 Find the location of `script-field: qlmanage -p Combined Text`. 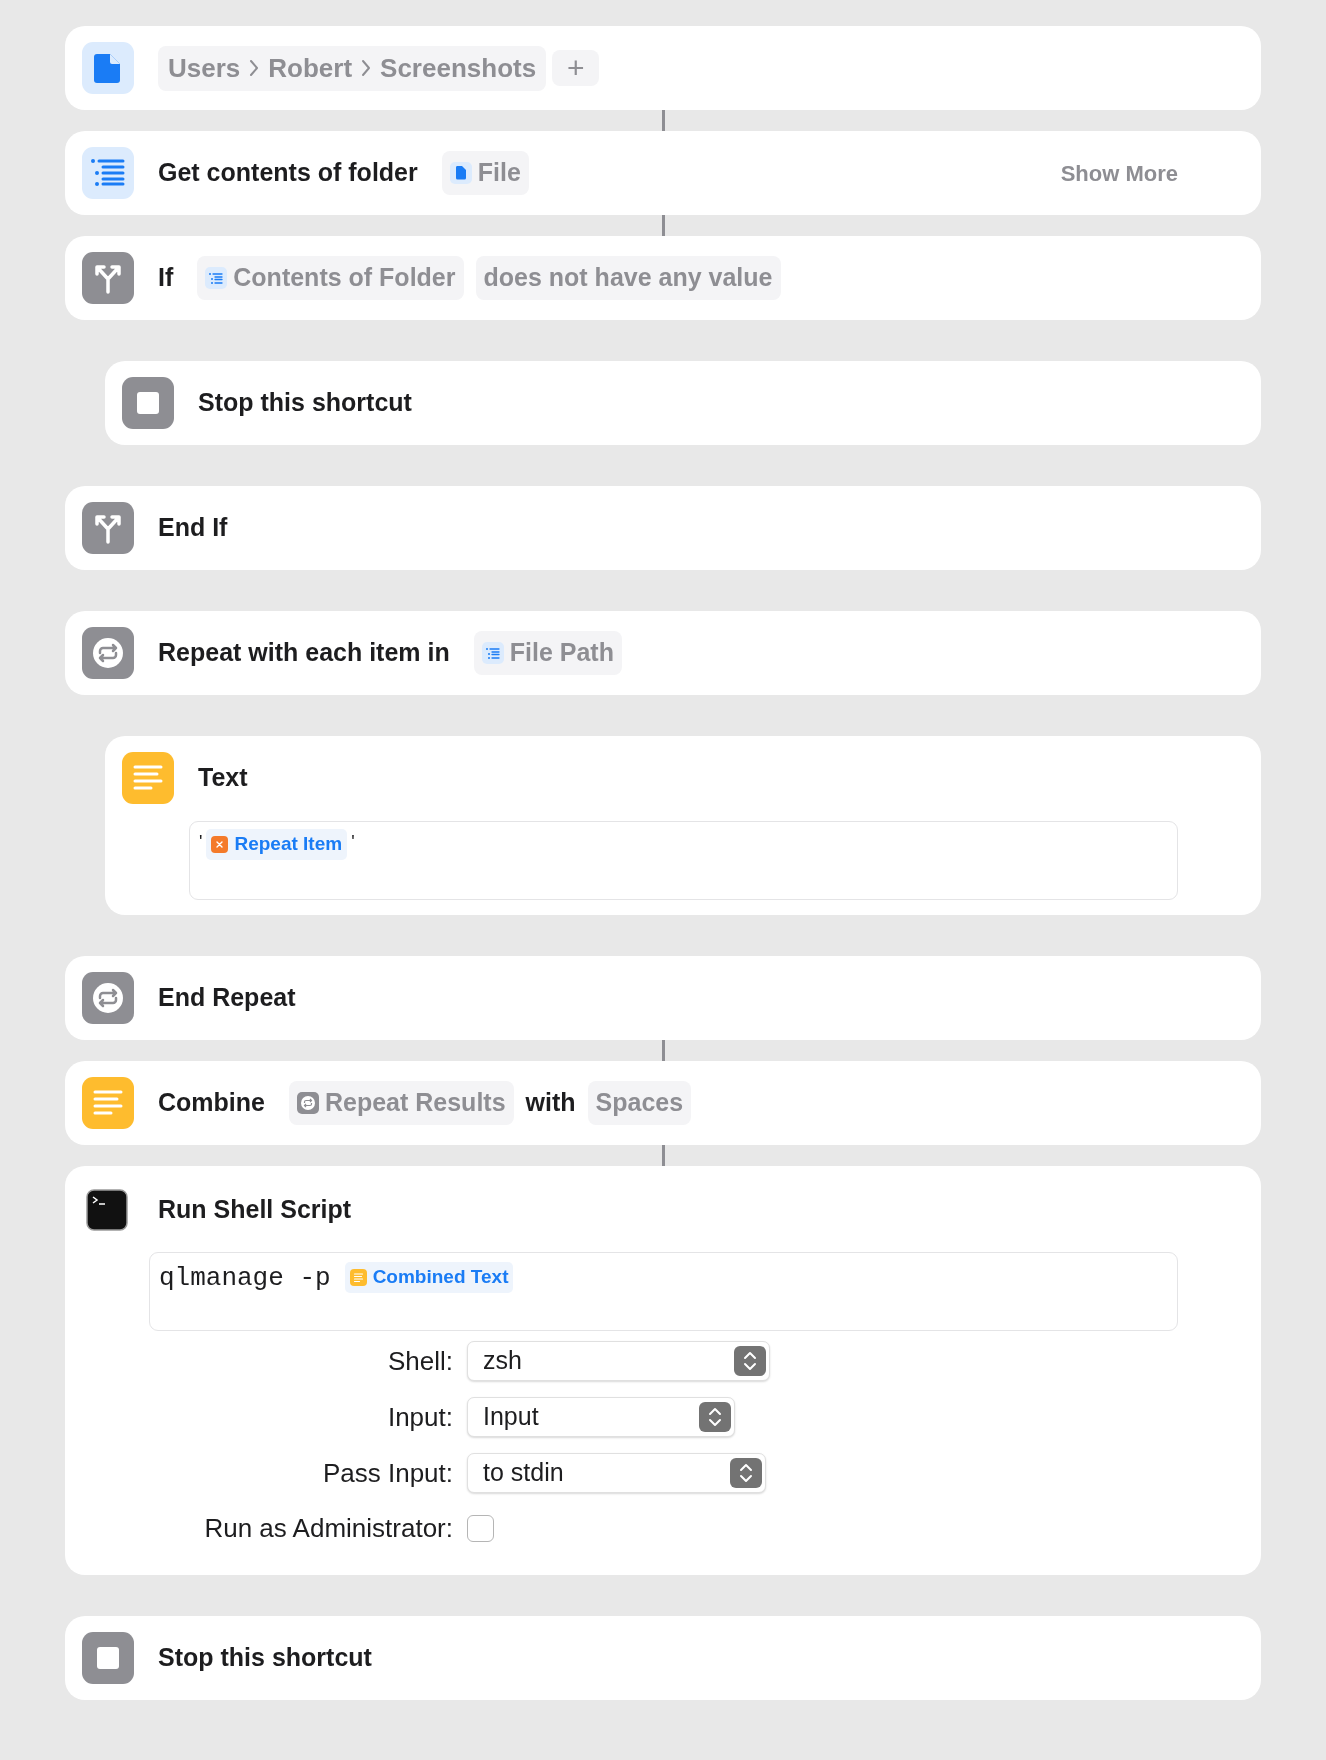

script-field: qlmanage -p Combined Text is located at coordinates (663, 1291).